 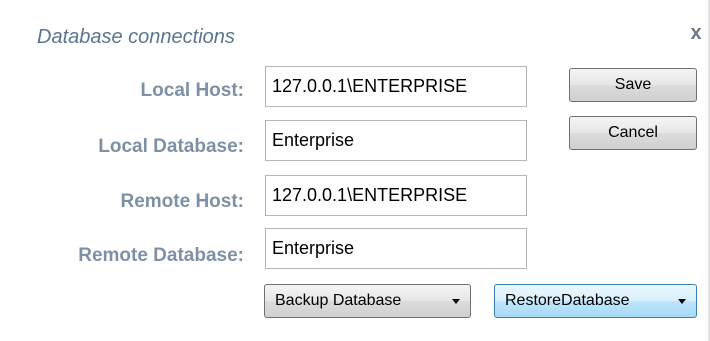 What do you see at coordinates (633, 133) in the screenshot?
I see `cancel-button: Cancel` at bounding box center [633, 133].